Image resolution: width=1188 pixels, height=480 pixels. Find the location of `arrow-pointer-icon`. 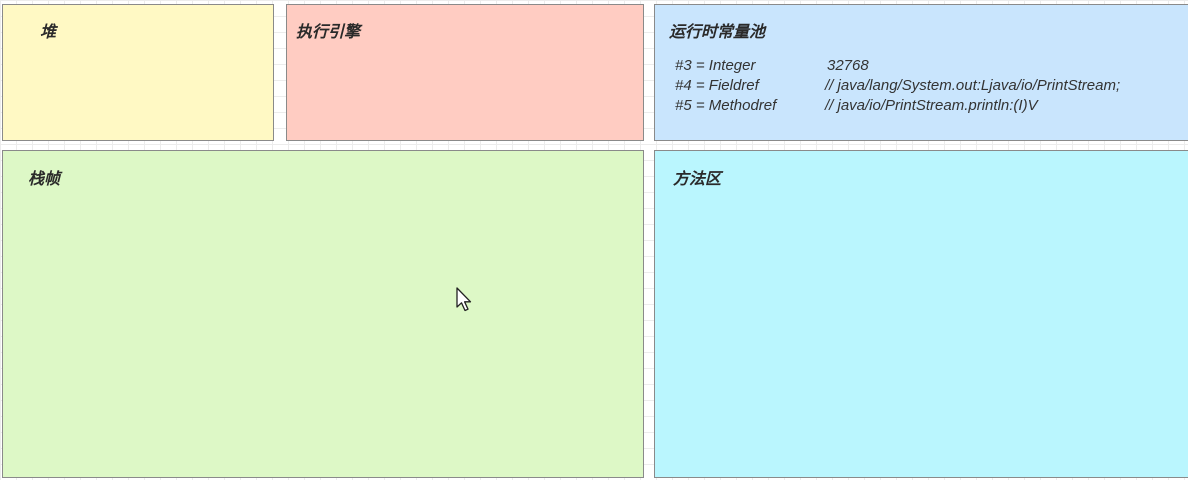

arrow-pointer-icon is located at coordinates (464, 299).